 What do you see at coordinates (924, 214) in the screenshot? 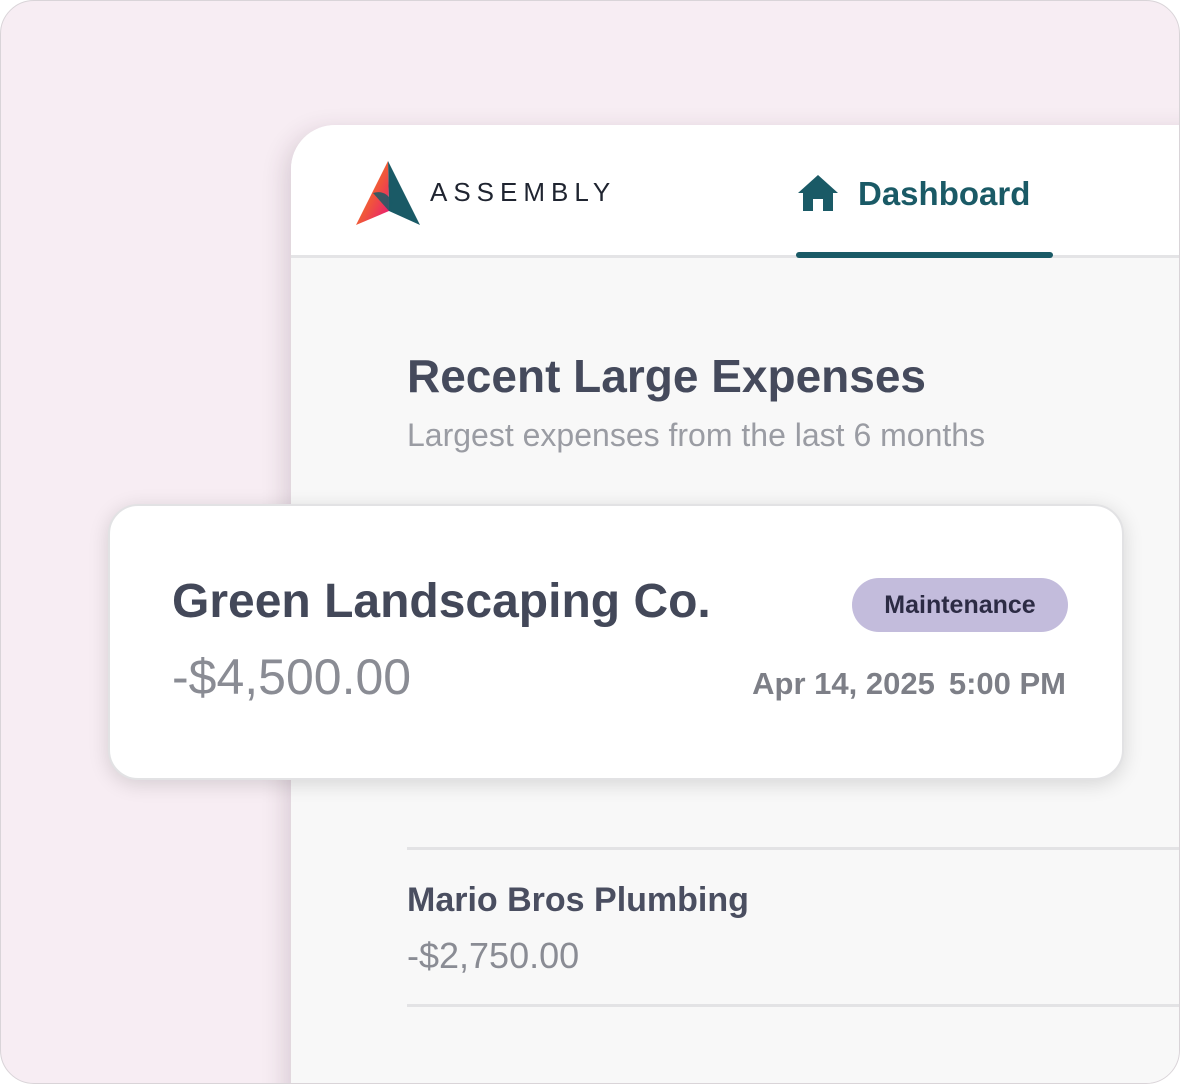
I see `tab-dashboard: Dashboard` at bounding box center [924, 214].